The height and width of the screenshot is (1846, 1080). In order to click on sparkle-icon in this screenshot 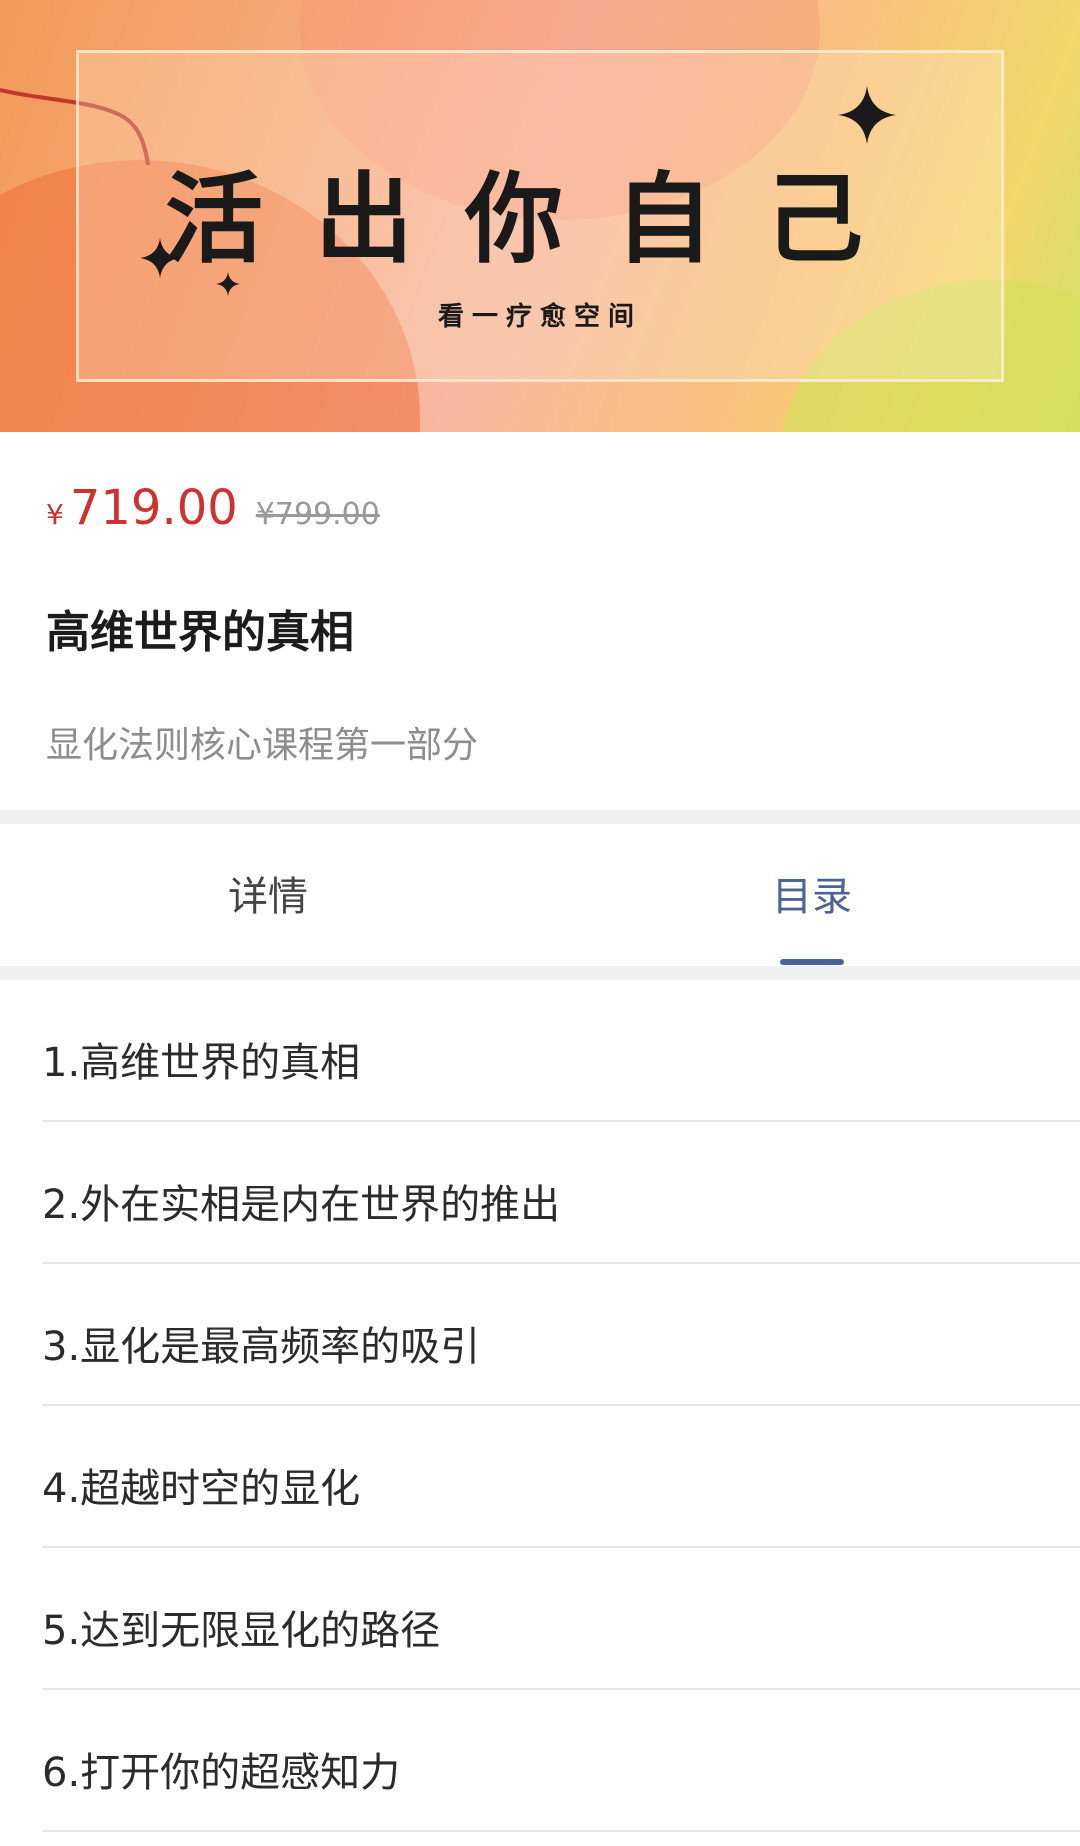, I will do `click(867, 115)`.